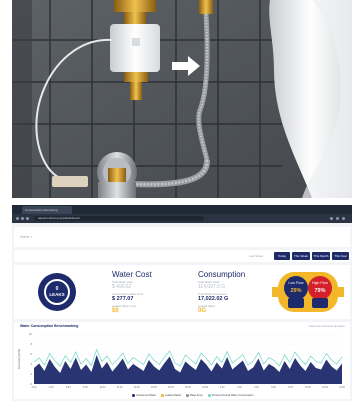 The image size is (352, 401). Describe the element at coordinates (31, 334) in the screenshot. I see `y-tick-label: 10` at that location.